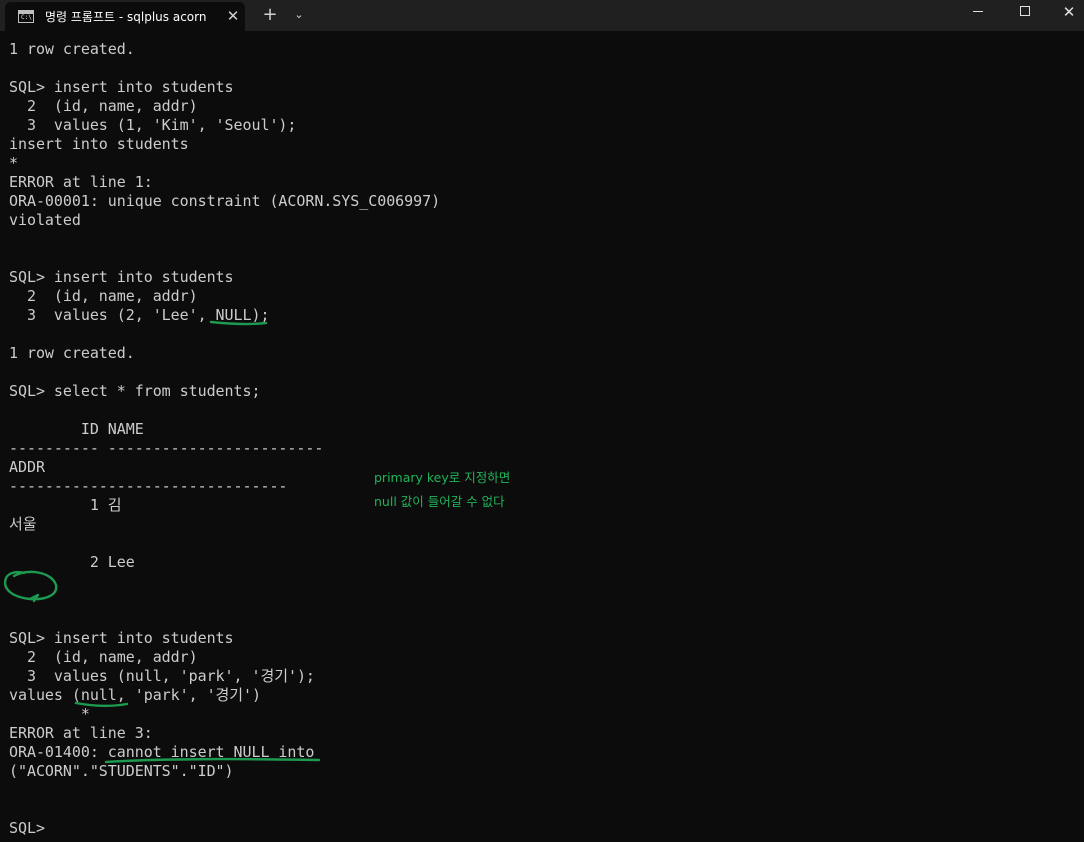 The height and width of the screenshot is (842, 1084). Describe the element at coordinates (121, 771) in the screenshot. I see `console-line: ("ACORN"."STUDENTS"."ID")` at that location.